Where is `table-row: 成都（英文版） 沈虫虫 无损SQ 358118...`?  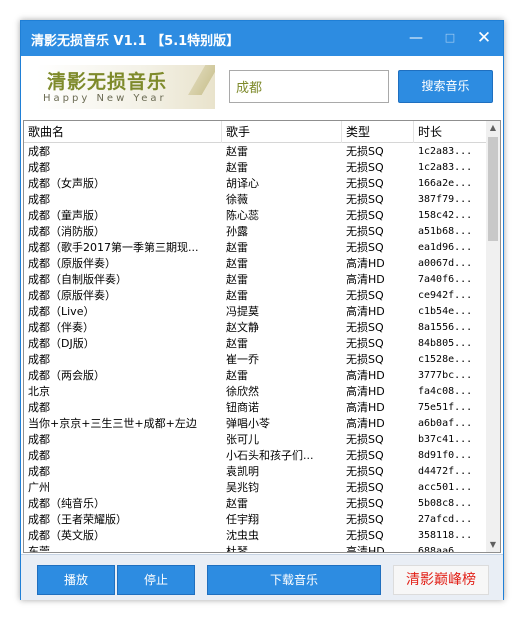 table-row: 成都（英文版） 沈虫虫 无损SQ 358118... is located at coordinates (255, 536).